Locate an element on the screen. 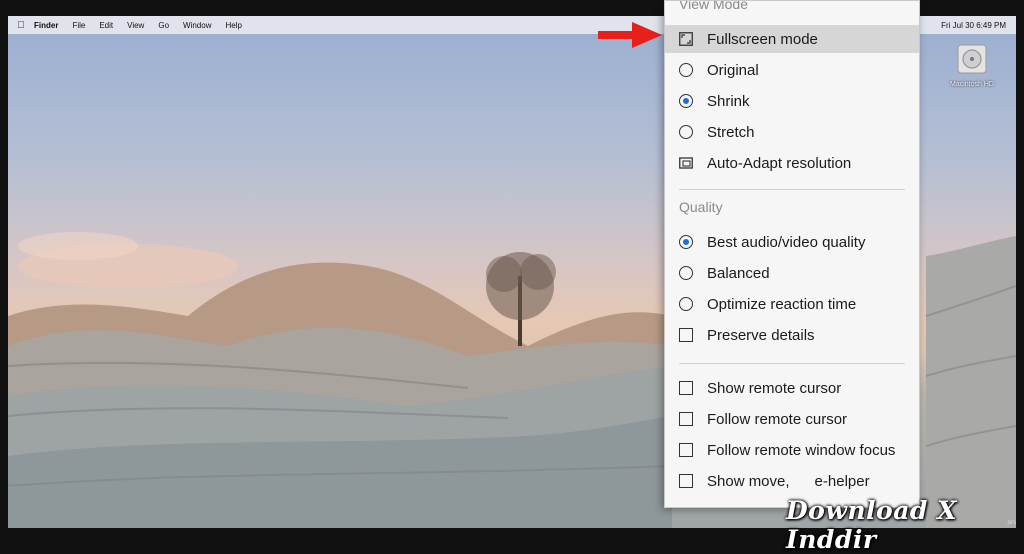 The image size is (1024, 554). menu-item-label: Show remote cursor is located at coordinates (774, 388).